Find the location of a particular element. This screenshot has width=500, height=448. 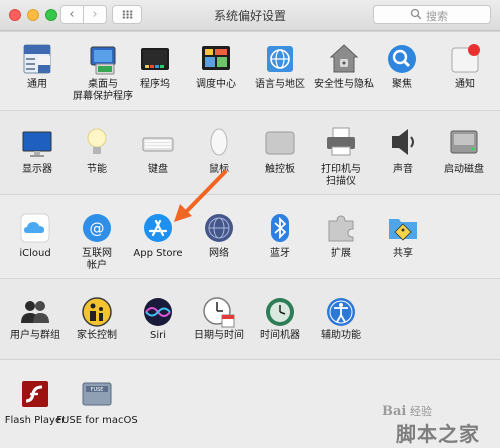

show-all-button is located at coordinates (127, 14).